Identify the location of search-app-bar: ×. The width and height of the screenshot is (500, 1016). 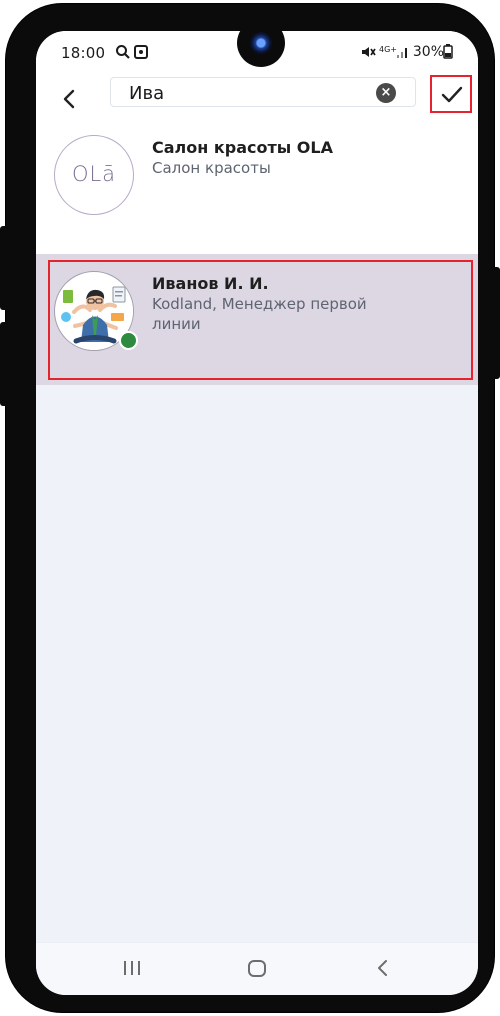
(257, 99).